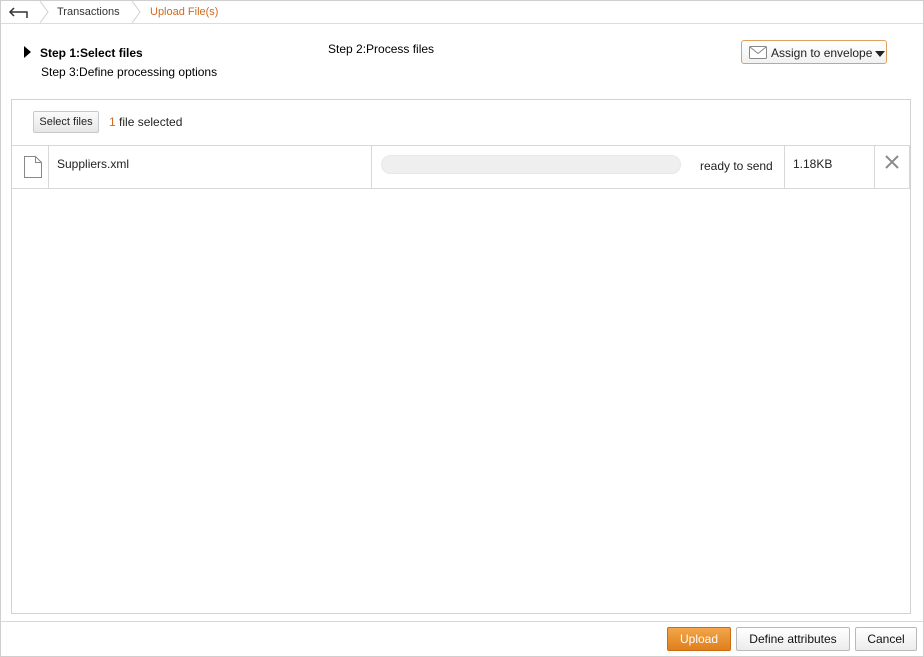 The image size is (924, 657). I want to click on selection-count-text: file selected, so click(149, 122).